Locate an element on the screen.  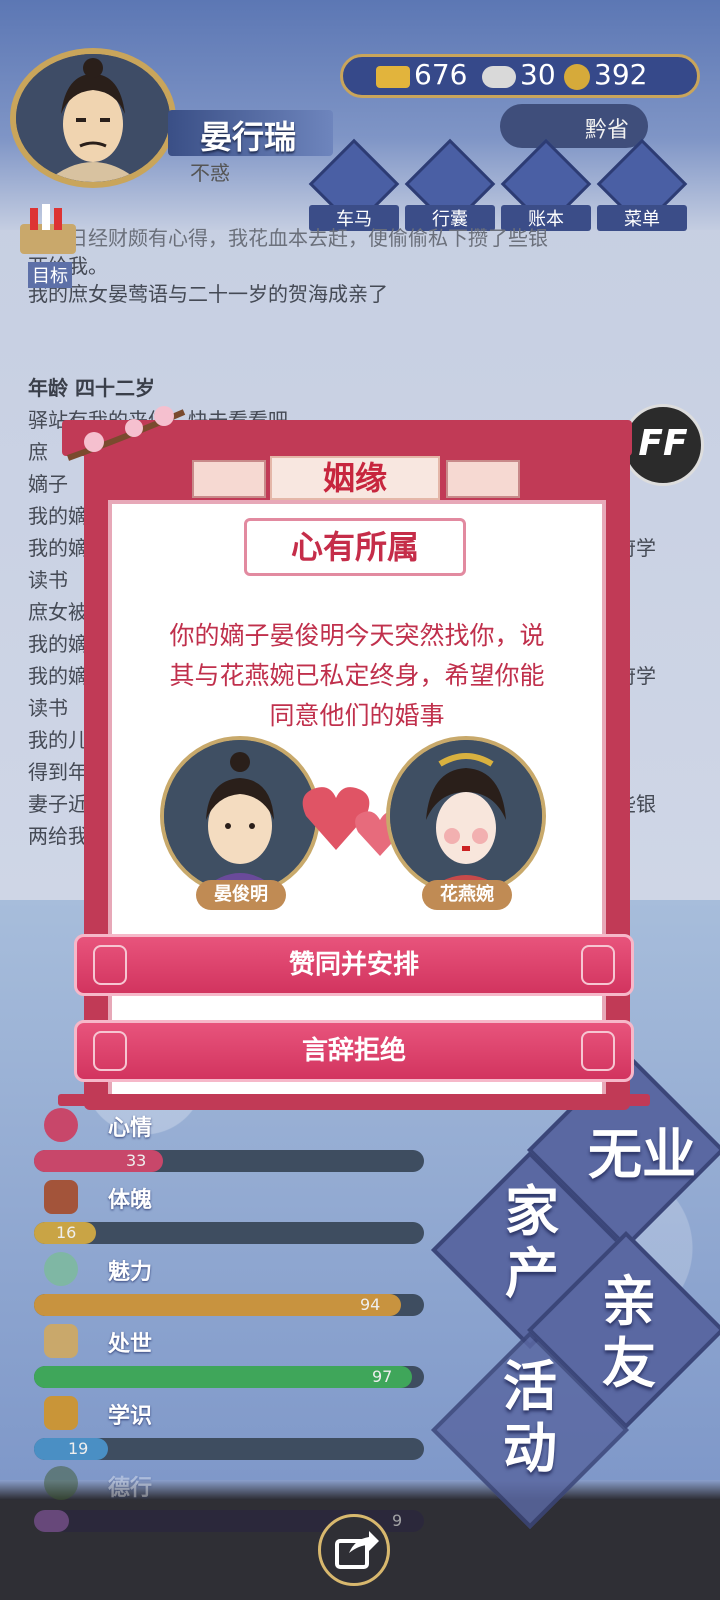
reject-button: 言辞拒绝 is located at coordinates (354, 1051).